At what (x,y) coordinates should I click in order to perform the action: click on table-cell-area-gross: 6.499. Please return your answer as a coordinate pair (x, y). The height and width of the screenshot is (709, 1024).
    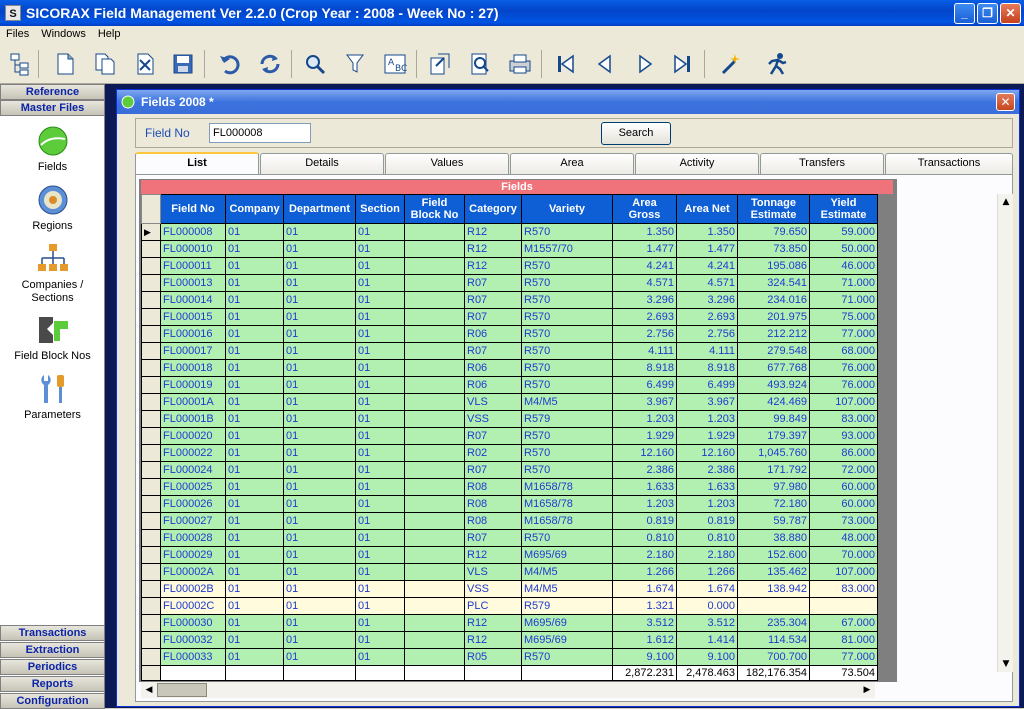
    Looking at the image, I should click on (644, 385).